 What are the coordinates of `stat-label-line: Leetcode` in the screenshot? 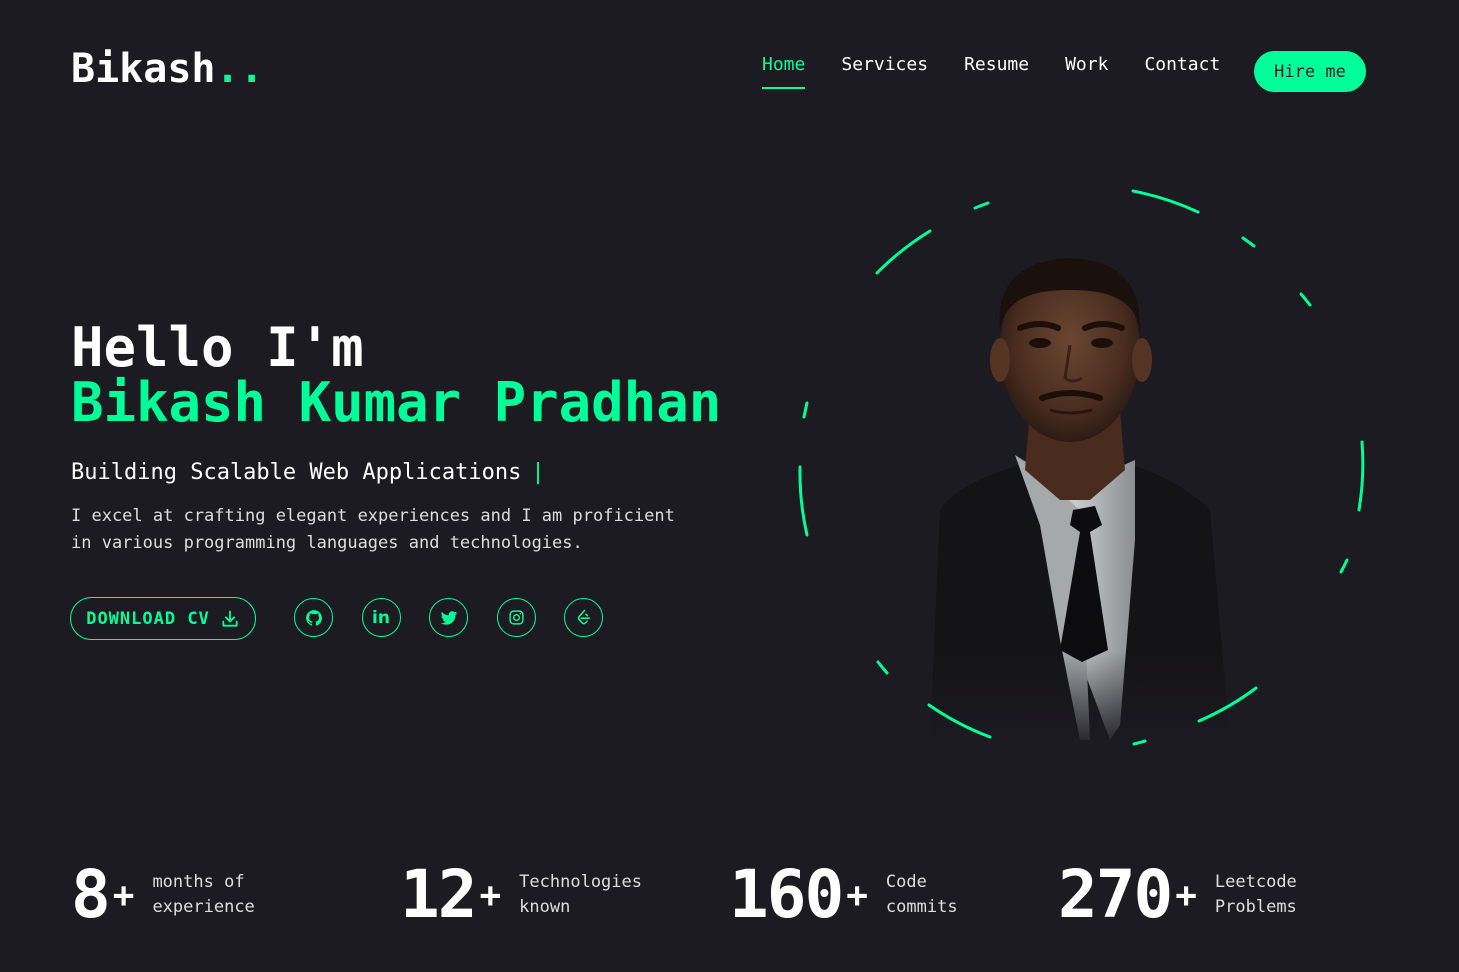 It's located at (1255, 882).